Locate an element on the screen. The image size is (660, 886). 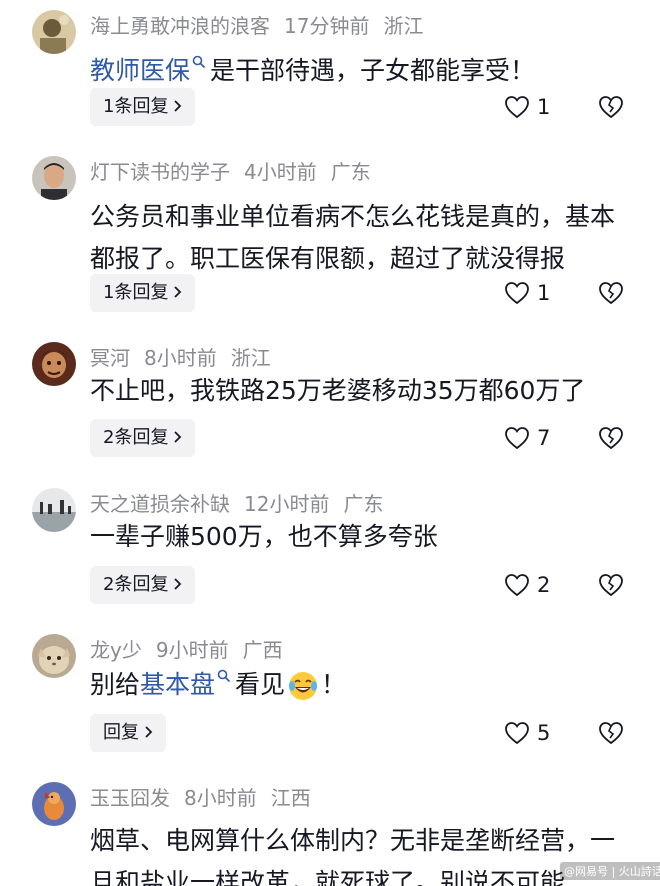
comment-meta: 龙y少 9小时前 广西 is located at coordinates (193, 650).